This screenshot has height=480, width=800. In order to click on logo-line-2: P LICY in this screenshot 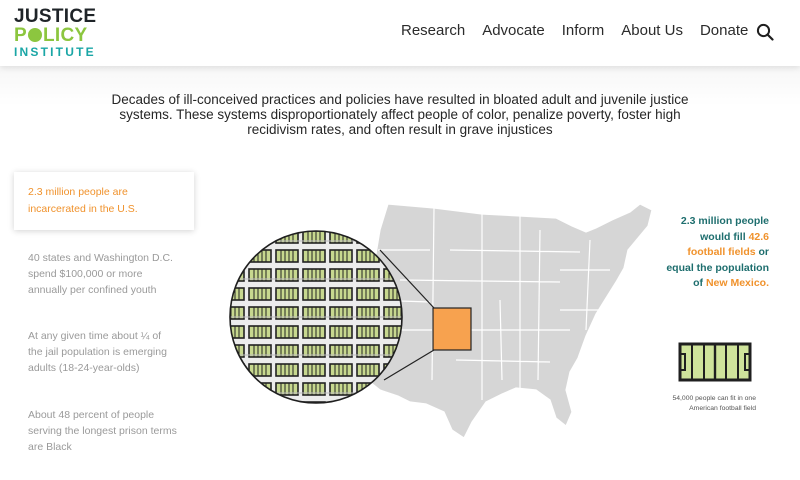, I will do `click(51, 35)`.